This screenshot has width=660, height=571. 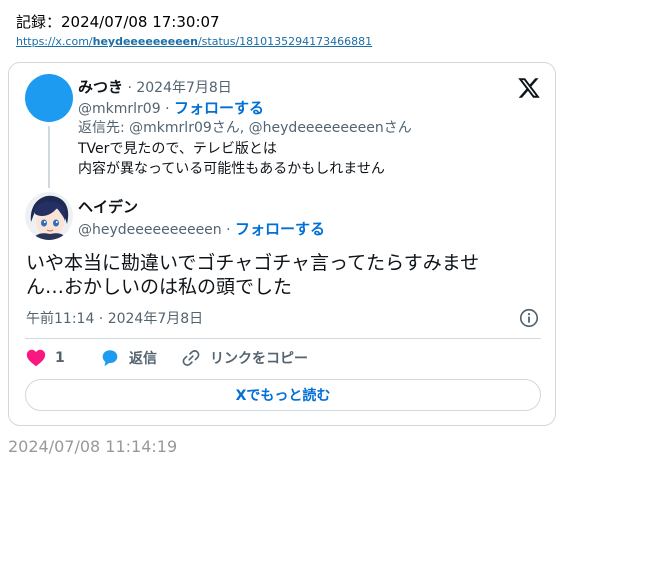 I want to click on heiden-avatar, so click(x=49, y=216).